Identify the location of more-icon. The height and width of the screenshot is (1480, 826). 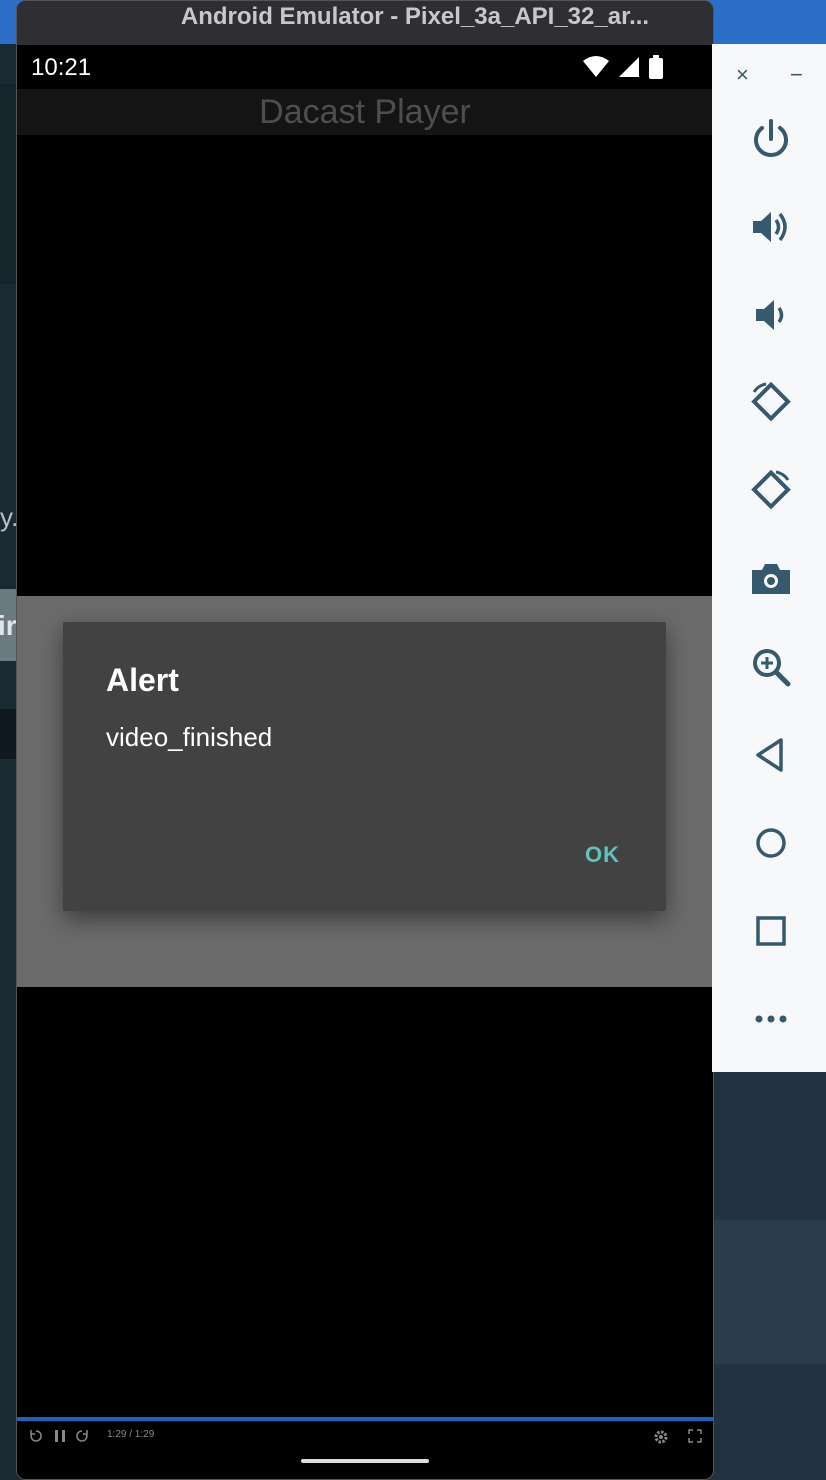
(771, 1019).